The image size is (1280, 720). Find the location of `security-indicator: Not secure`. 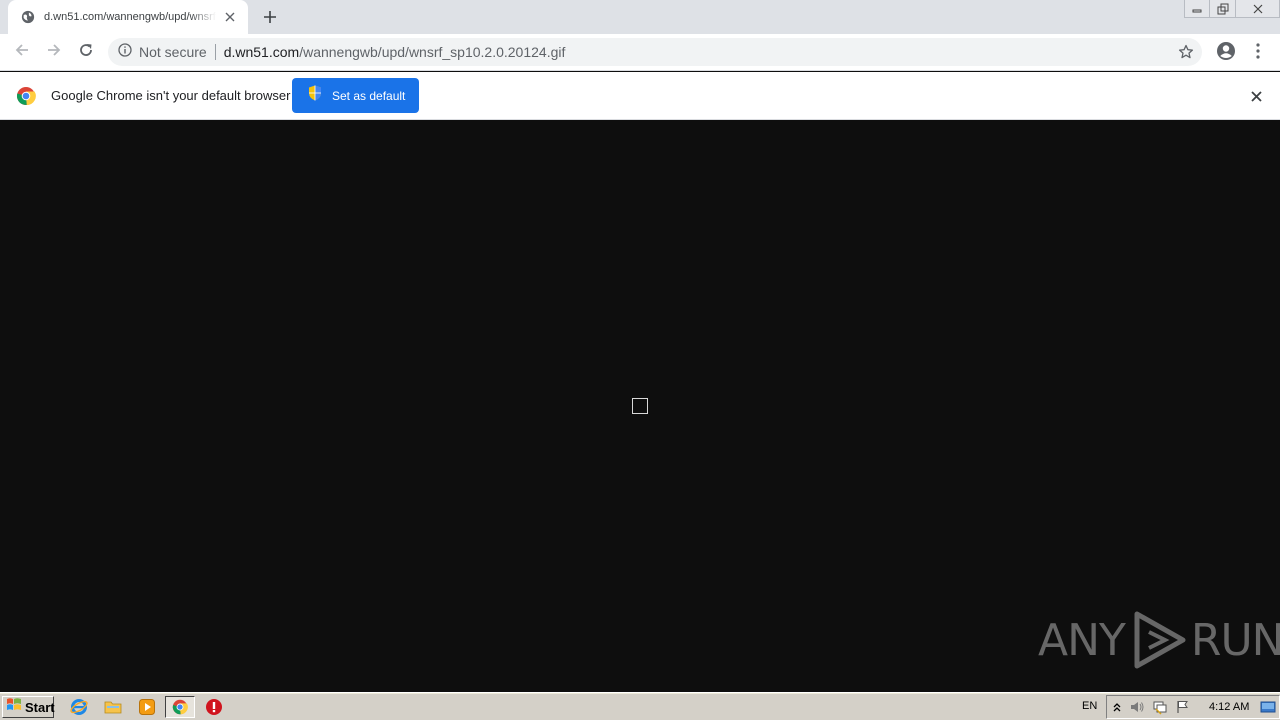

security-indicator: Not secure is located at coordinates (162, 52).